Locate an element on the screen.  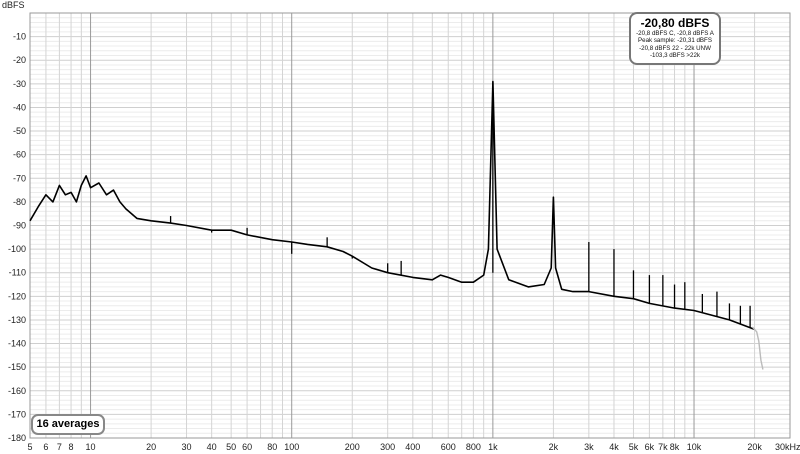
x-tick-label: 50 is located at coordinates (231, 447).